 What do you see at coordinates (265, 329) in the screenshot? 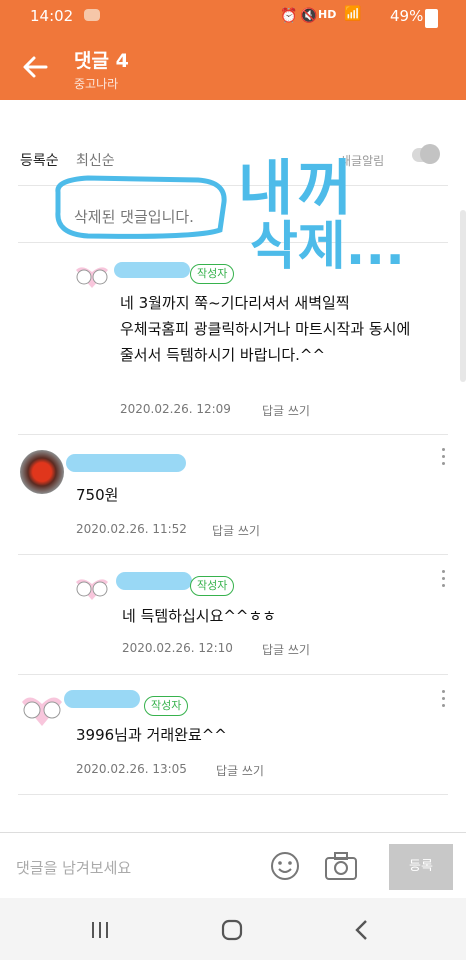
I see `comment-text-line: 우체국홈피 광클릭하시거나 마트시작과 동시에` at bounding box center [265, 329].